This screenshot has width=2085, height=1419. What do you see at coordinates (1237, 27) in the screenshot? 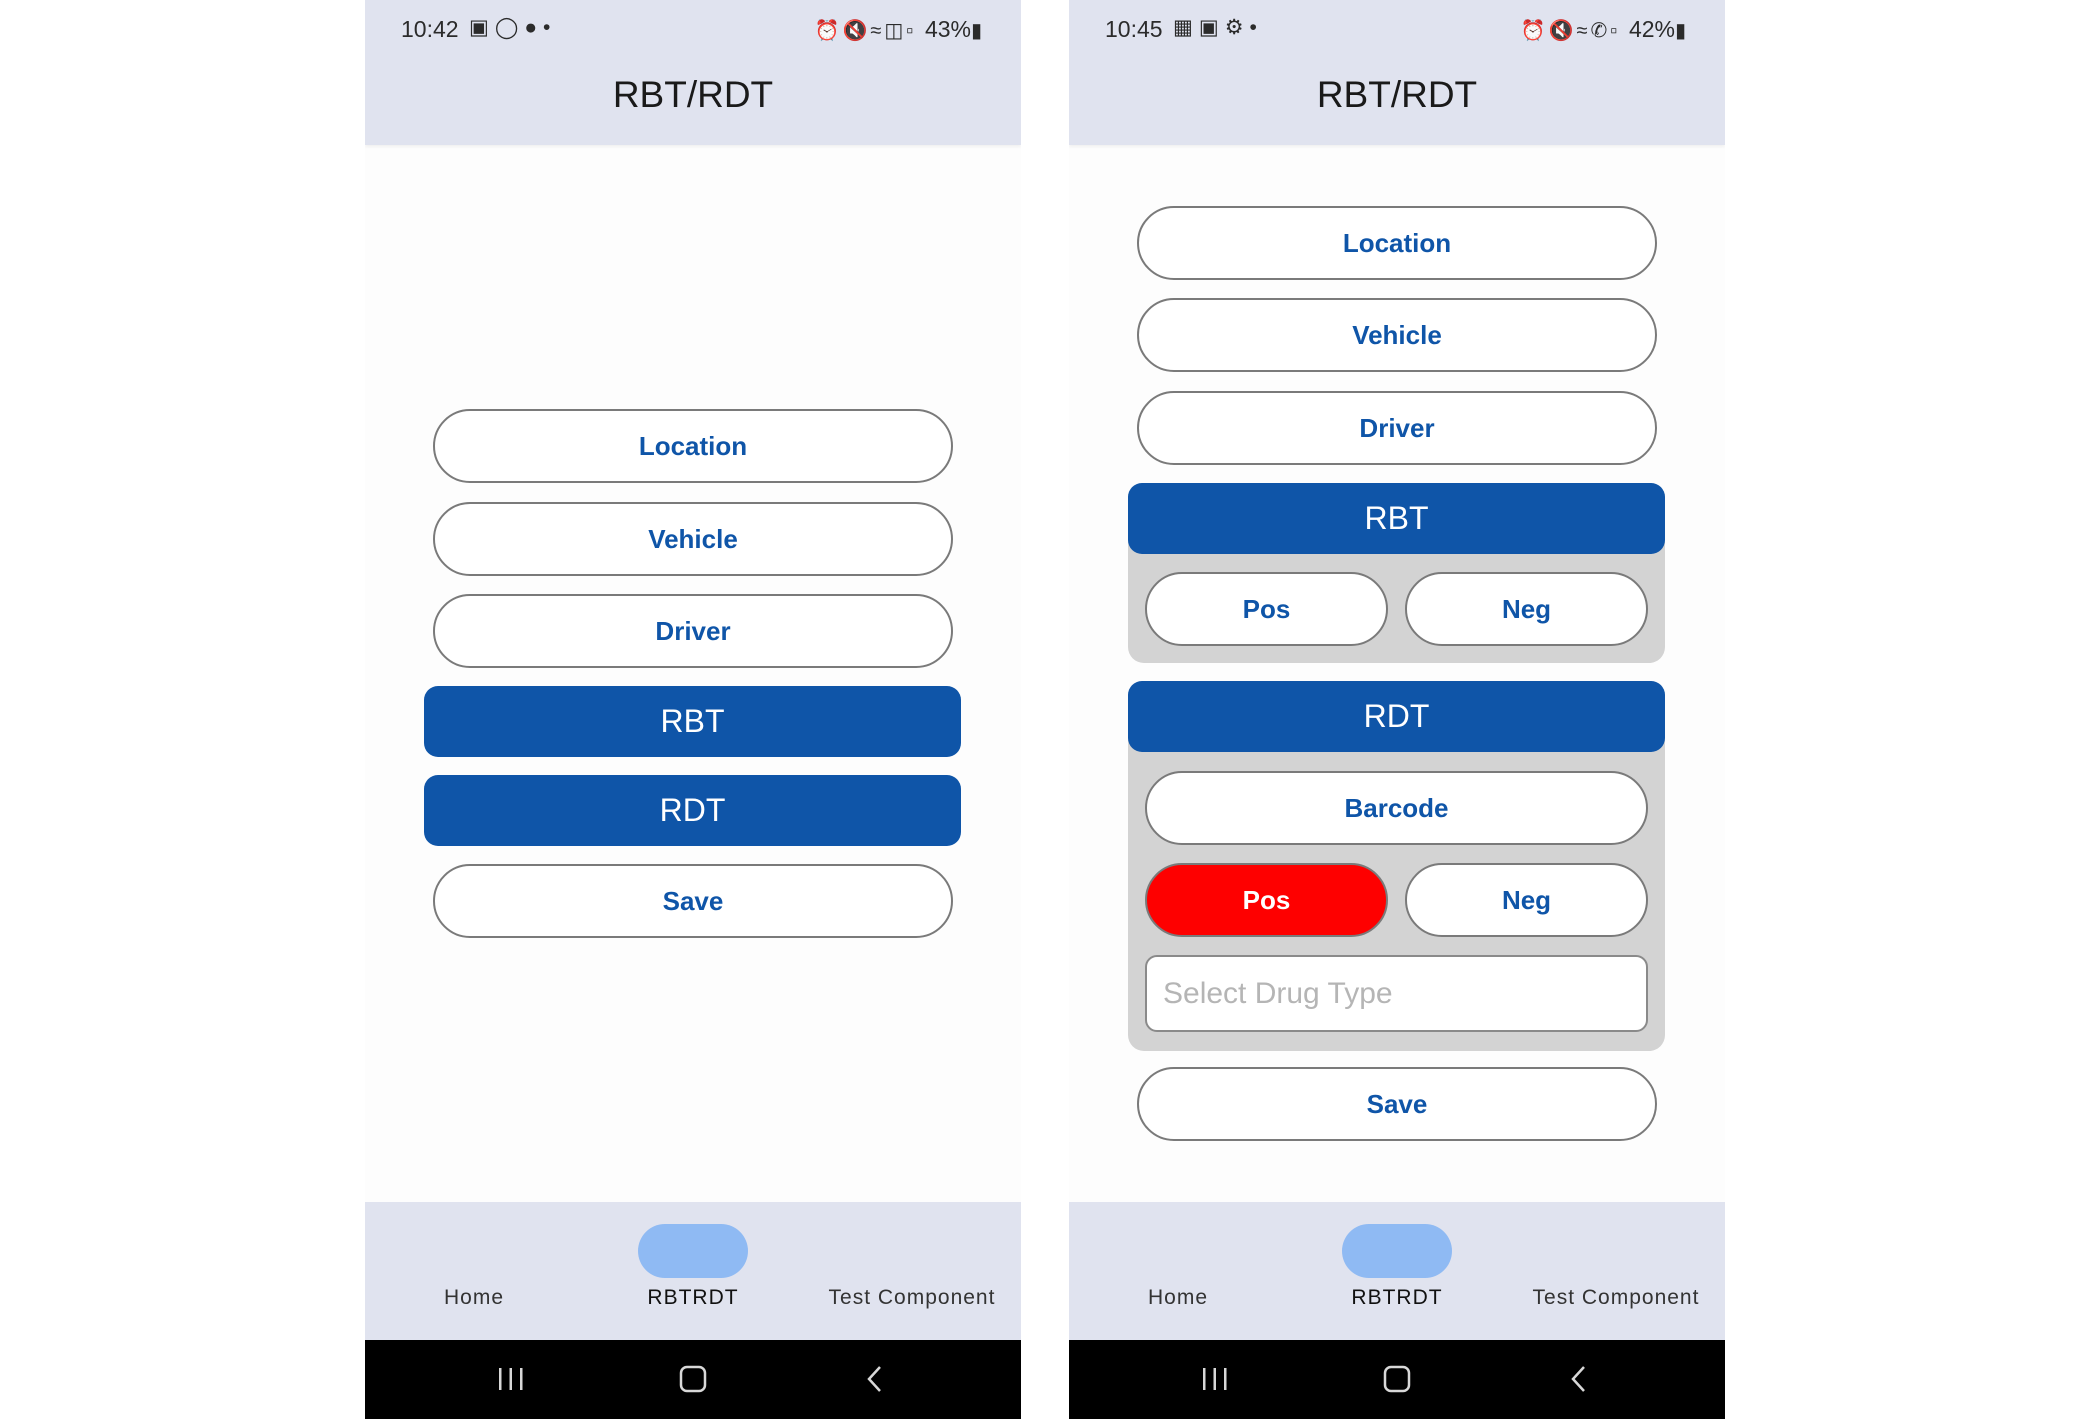
I see `gear-icon: ⚙` at bounding box center [1237, 27].